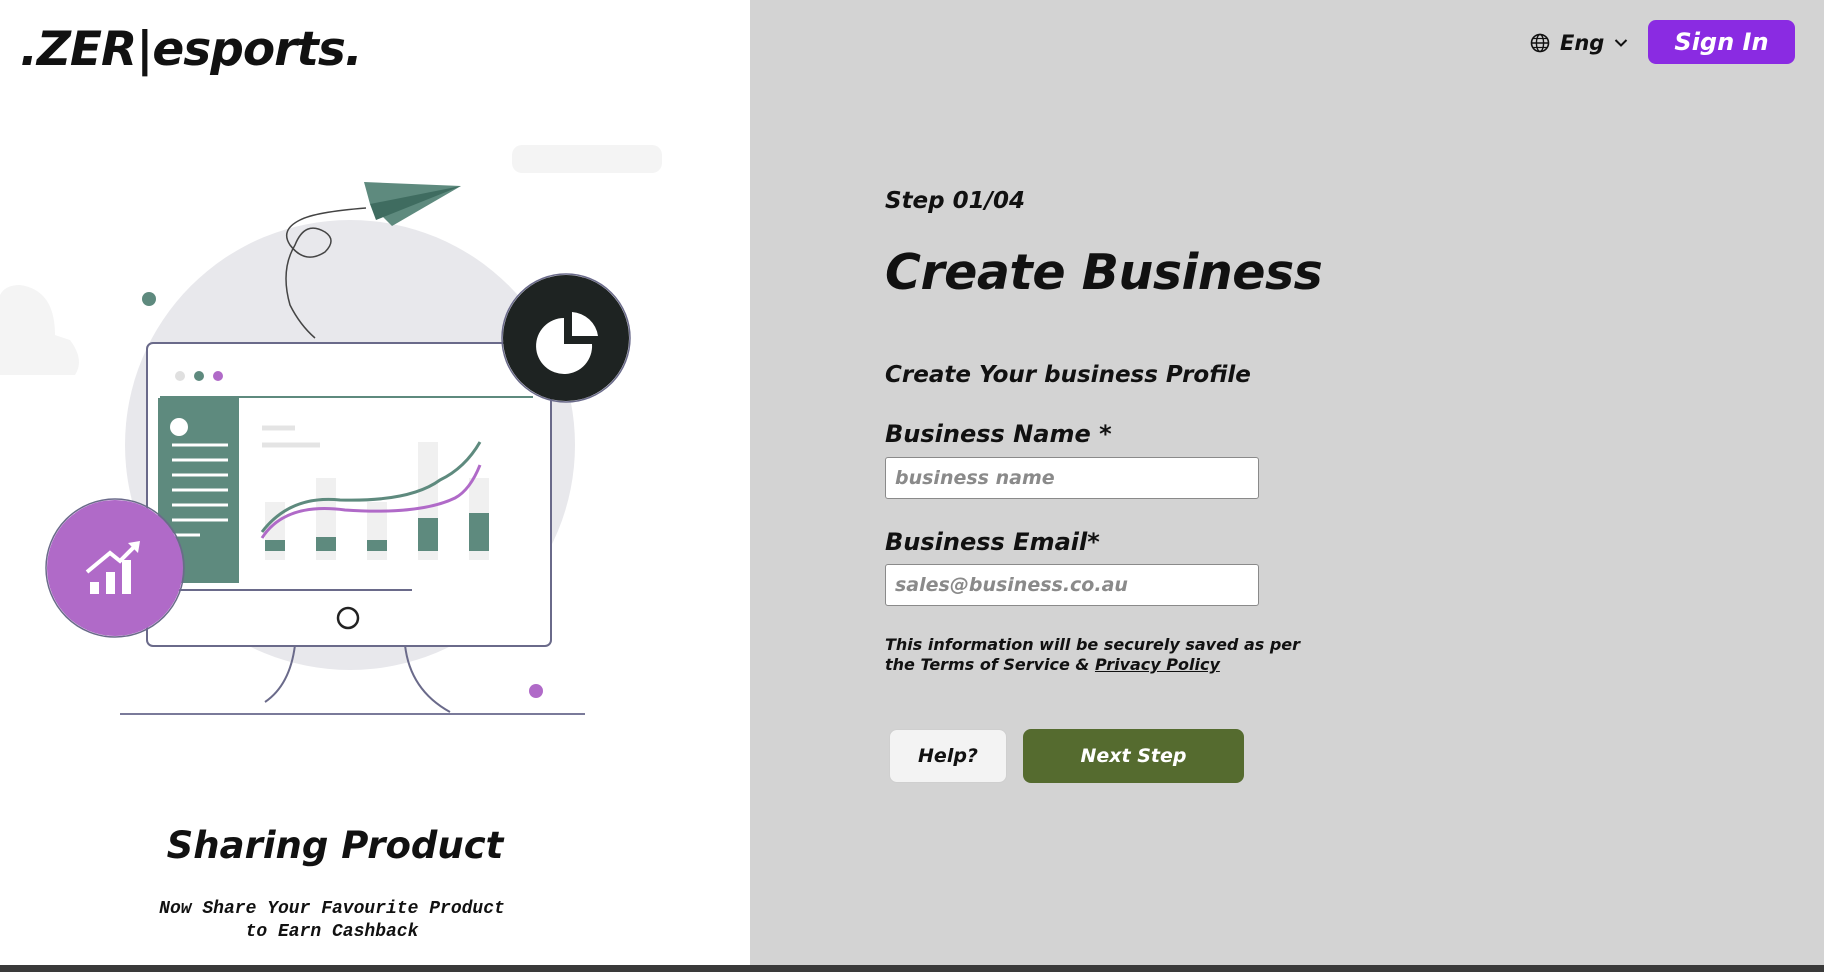 The height and width of the screenshot is (972, 1824). Describe the element at coordinates (348, 618) in the screenshot. I see `monitor-button` at that location.